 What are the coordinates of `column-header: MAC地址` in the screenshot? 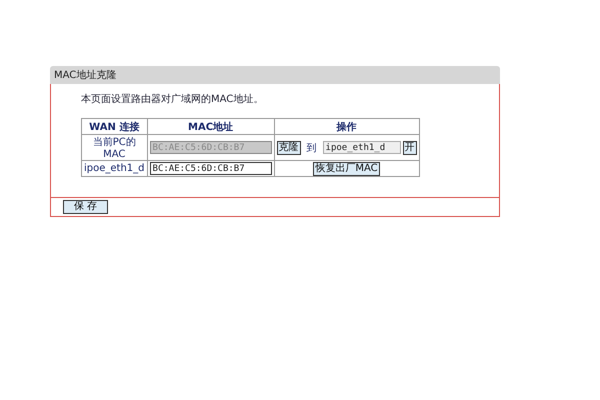 It's located at (210, 126).